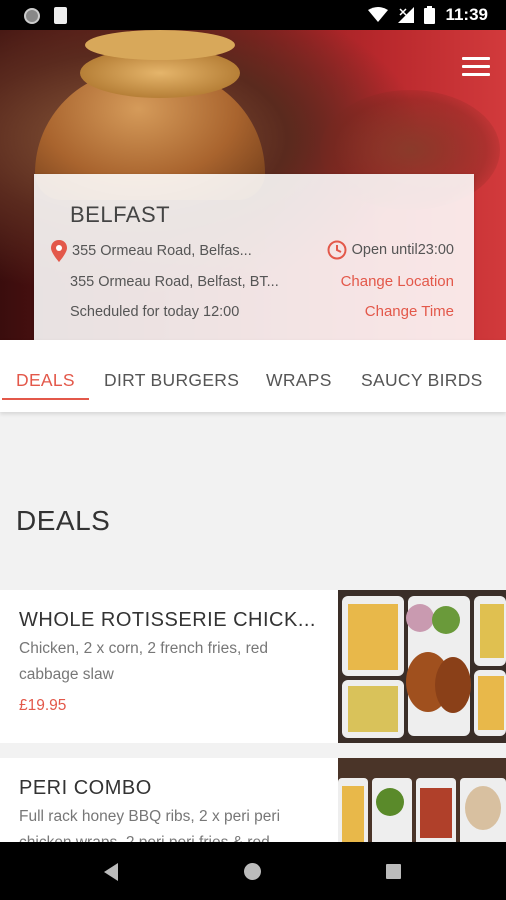 Image resolution: width=506 pixels, height=900 pixels. I want to click on tab-saucy-birds: SAUCY BIRDS, so click(422, 380).